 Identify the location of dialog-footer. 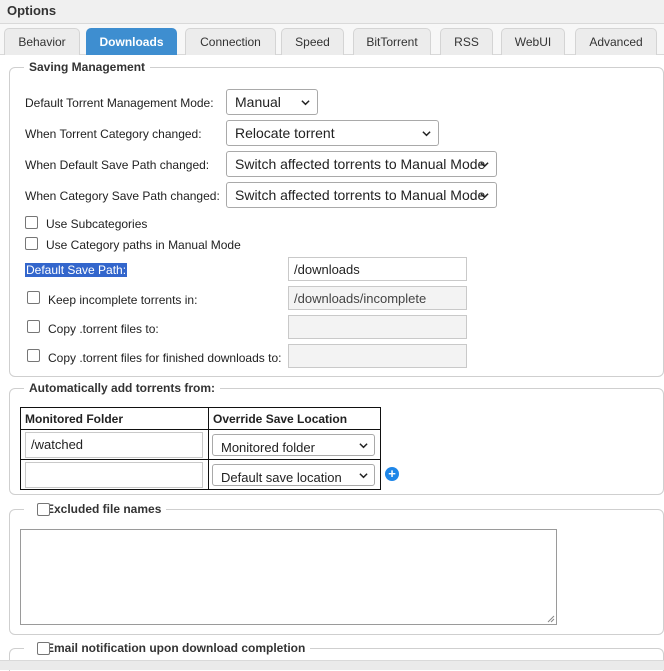
(332, 665).